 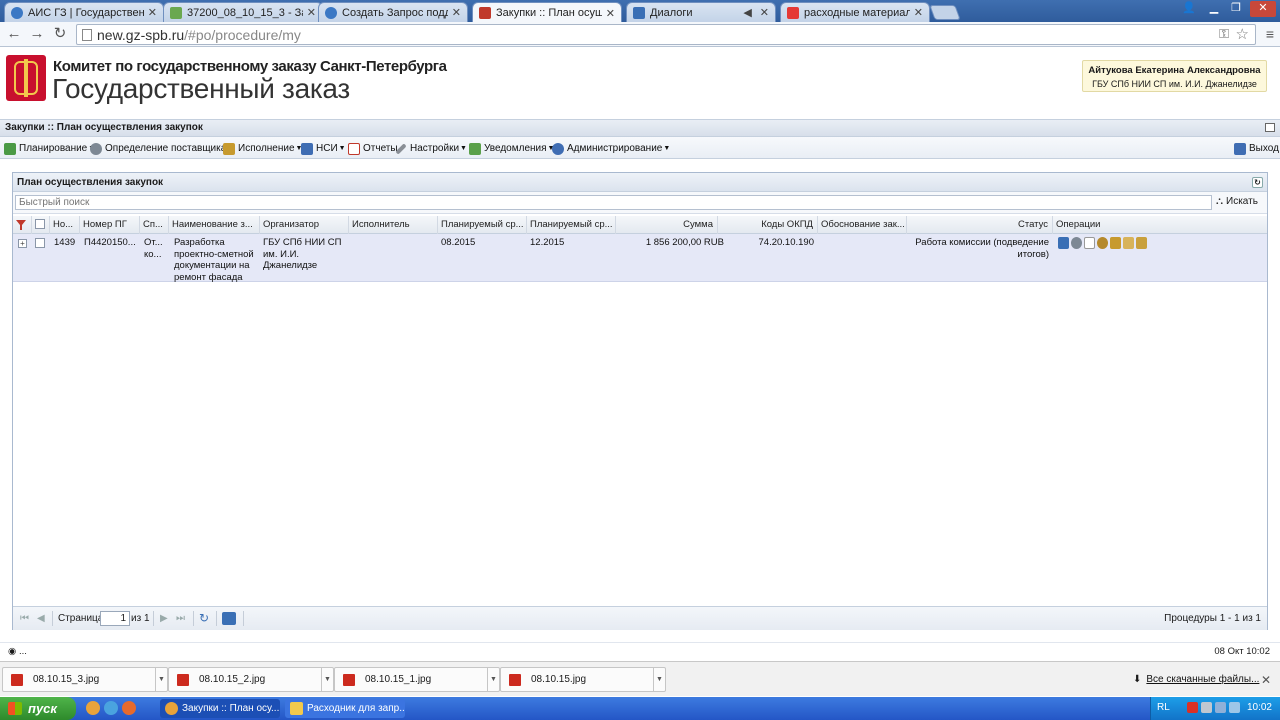 I want to click on menu-nsi: НСИ ▼, so click(x=323, y=148).